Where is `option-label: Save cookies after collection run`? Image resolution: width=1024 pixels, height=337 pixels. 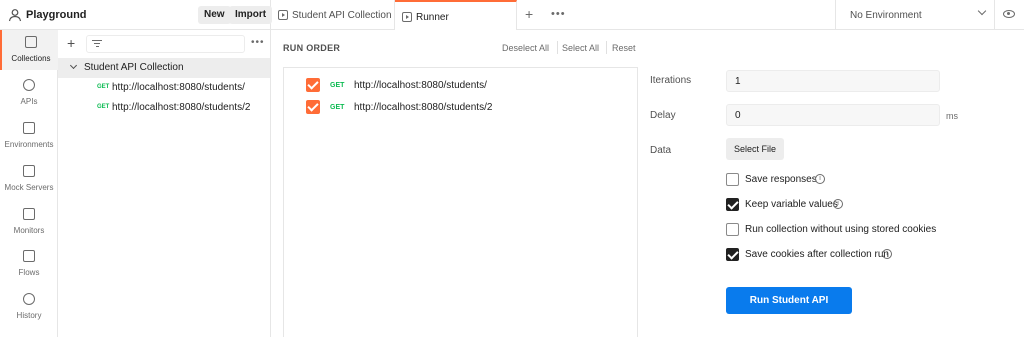 option-label: Save cookies after collection run is located at coordinates (817, 254).